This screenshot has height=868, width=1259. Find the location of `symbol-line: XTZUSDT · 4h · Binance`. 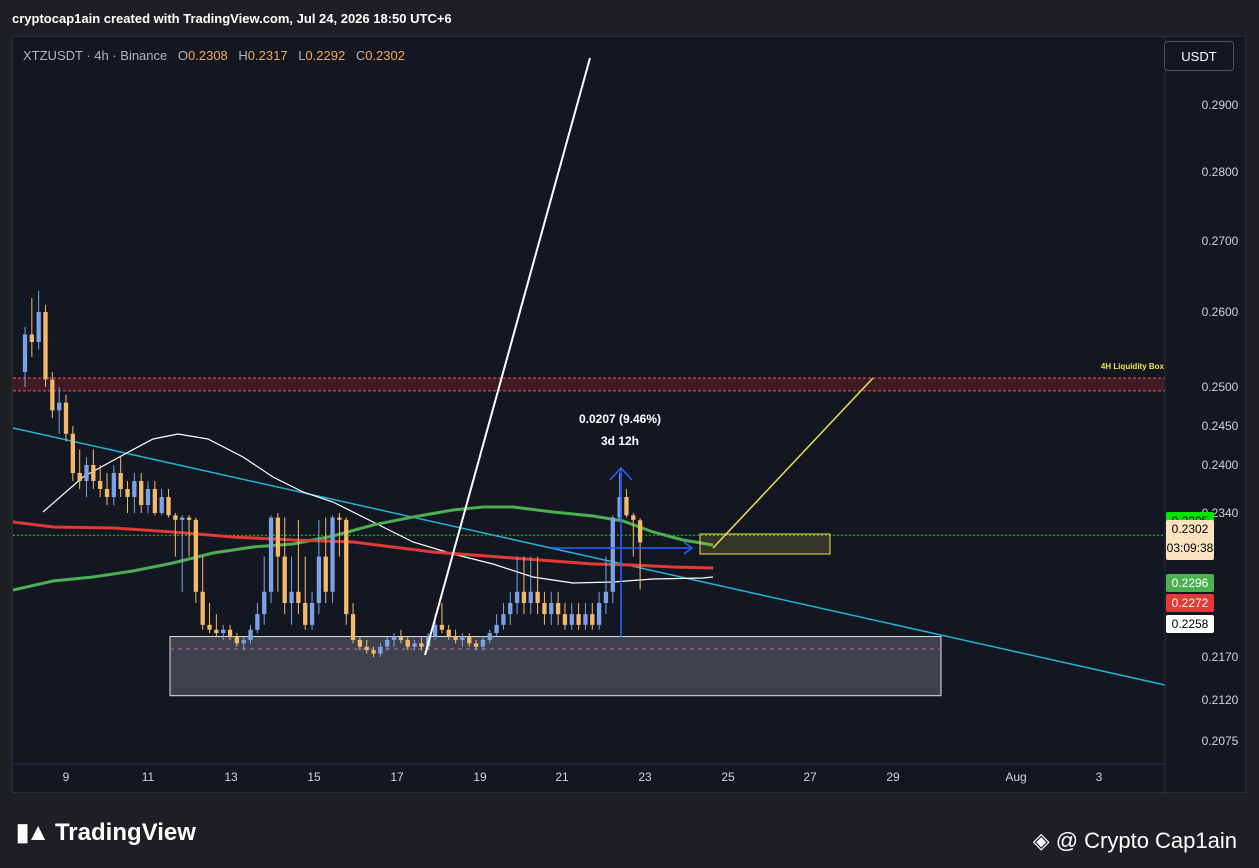

symbol-line: XTZUSDT · 4h · Binance is located at coordinates (95, 55).